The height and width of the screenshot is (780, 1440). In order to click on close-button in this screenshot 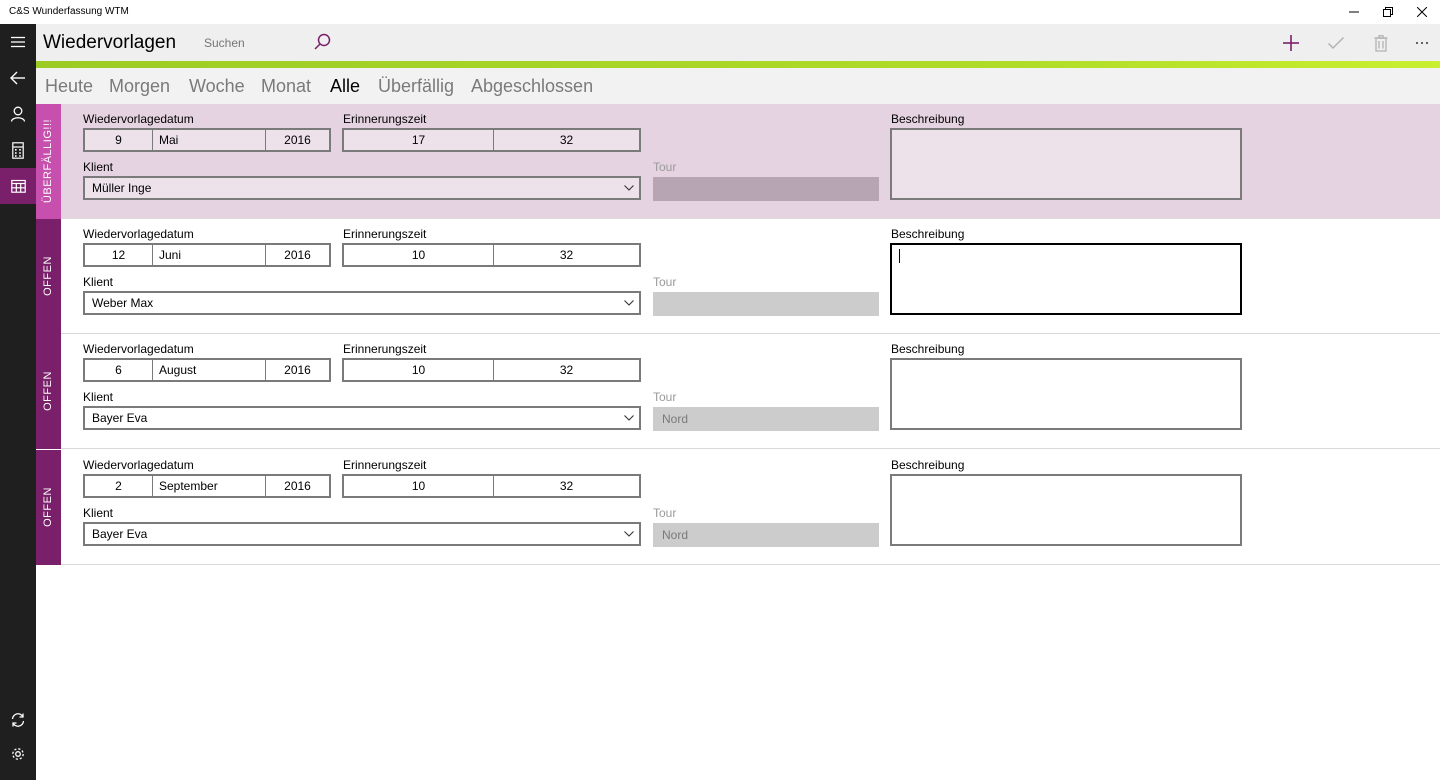, I will do `click(1422, 12)`.